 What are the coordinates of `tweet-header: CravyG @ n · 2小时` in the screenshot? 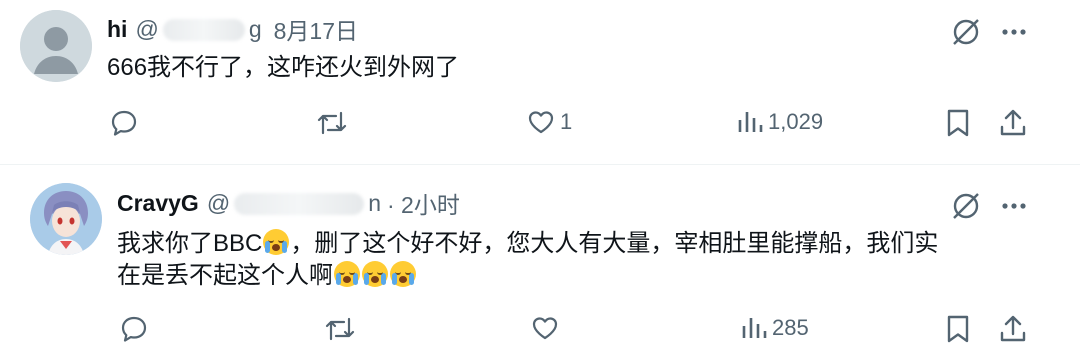 It's located at (288, 203).